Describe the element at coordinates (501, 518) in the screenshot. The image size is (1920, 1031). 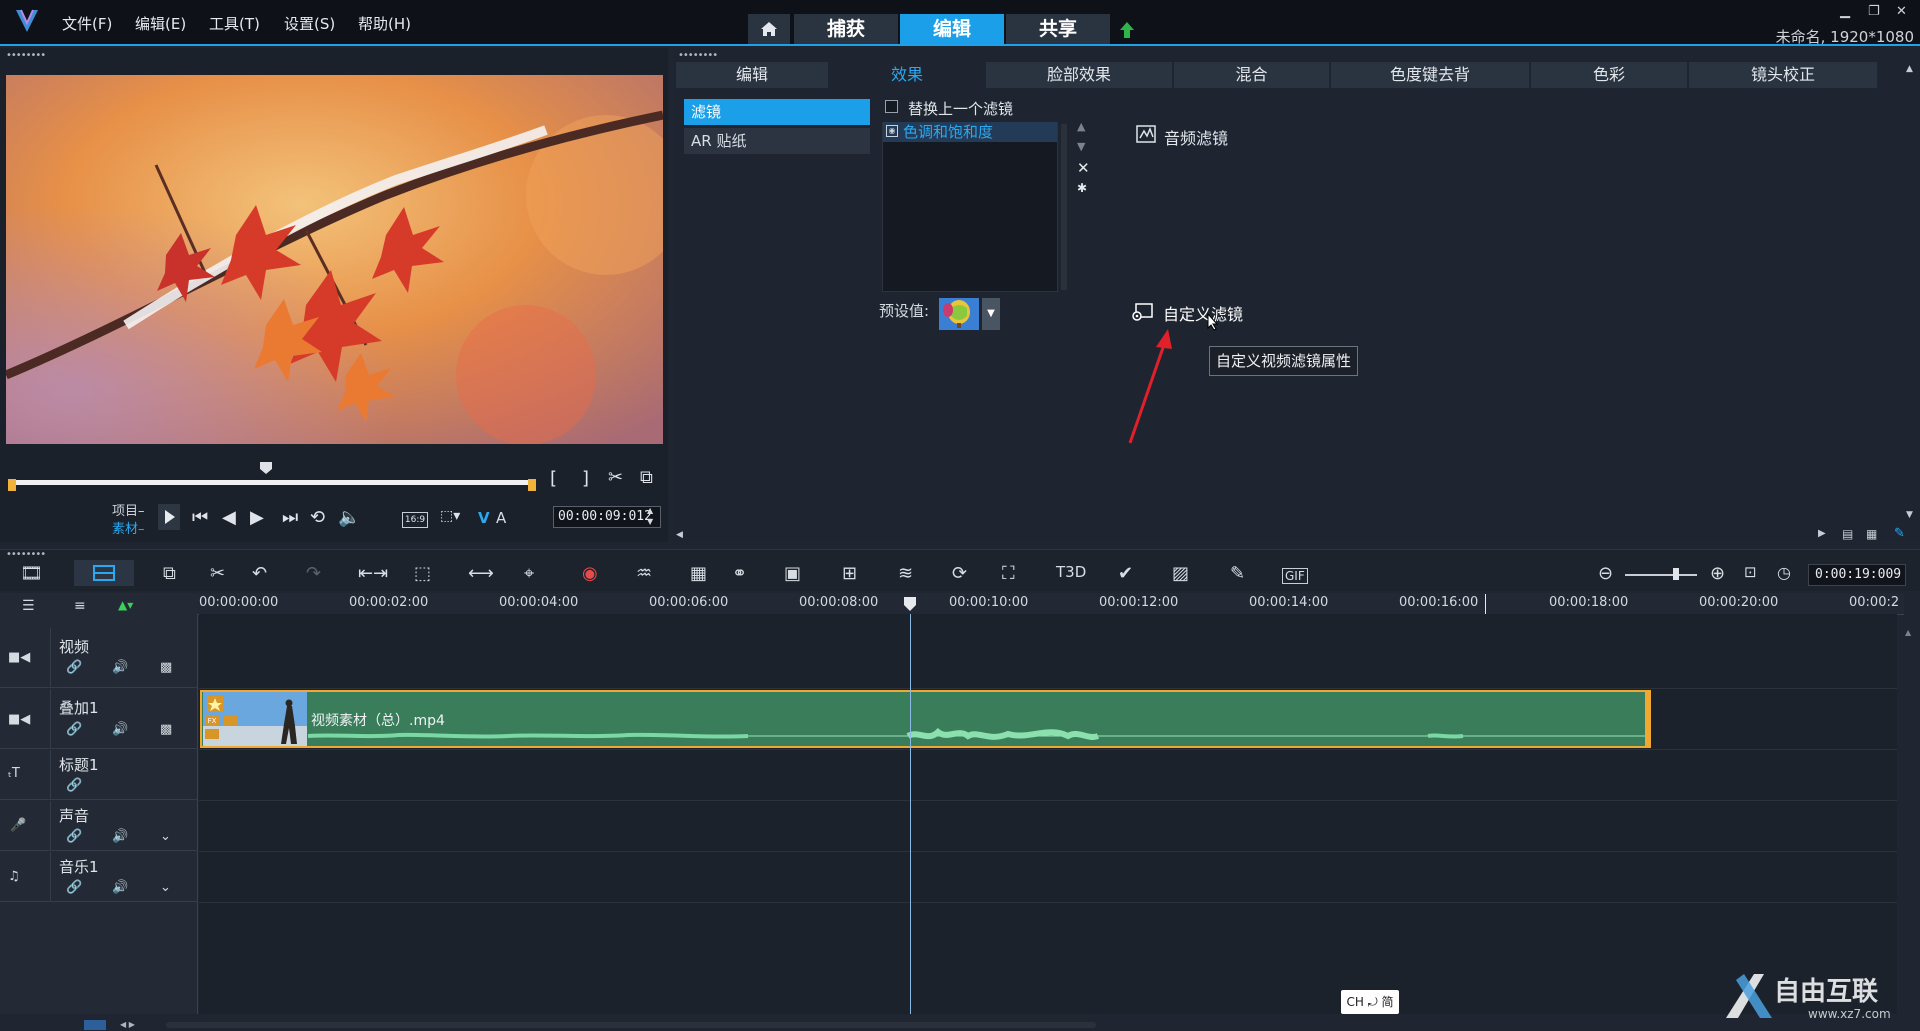
I see `audio-track-toggle: A` at that location.